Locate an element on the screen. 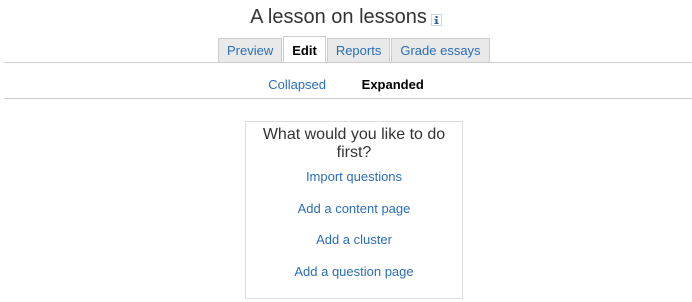 The width and height of the screenshot is (692, 302). import-questions-link: Import questions is located at coordinates (354, 176).